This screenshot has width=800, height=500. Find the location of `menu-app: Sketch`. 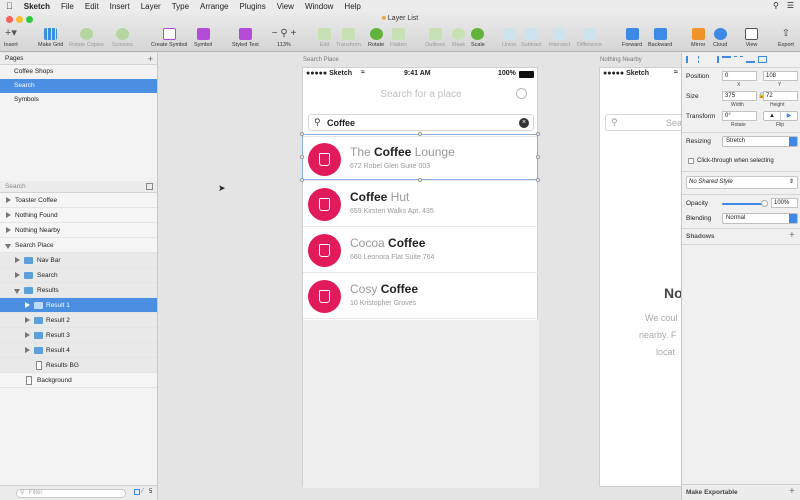

menu-app: Sketch is located at coordinates (37, 6).